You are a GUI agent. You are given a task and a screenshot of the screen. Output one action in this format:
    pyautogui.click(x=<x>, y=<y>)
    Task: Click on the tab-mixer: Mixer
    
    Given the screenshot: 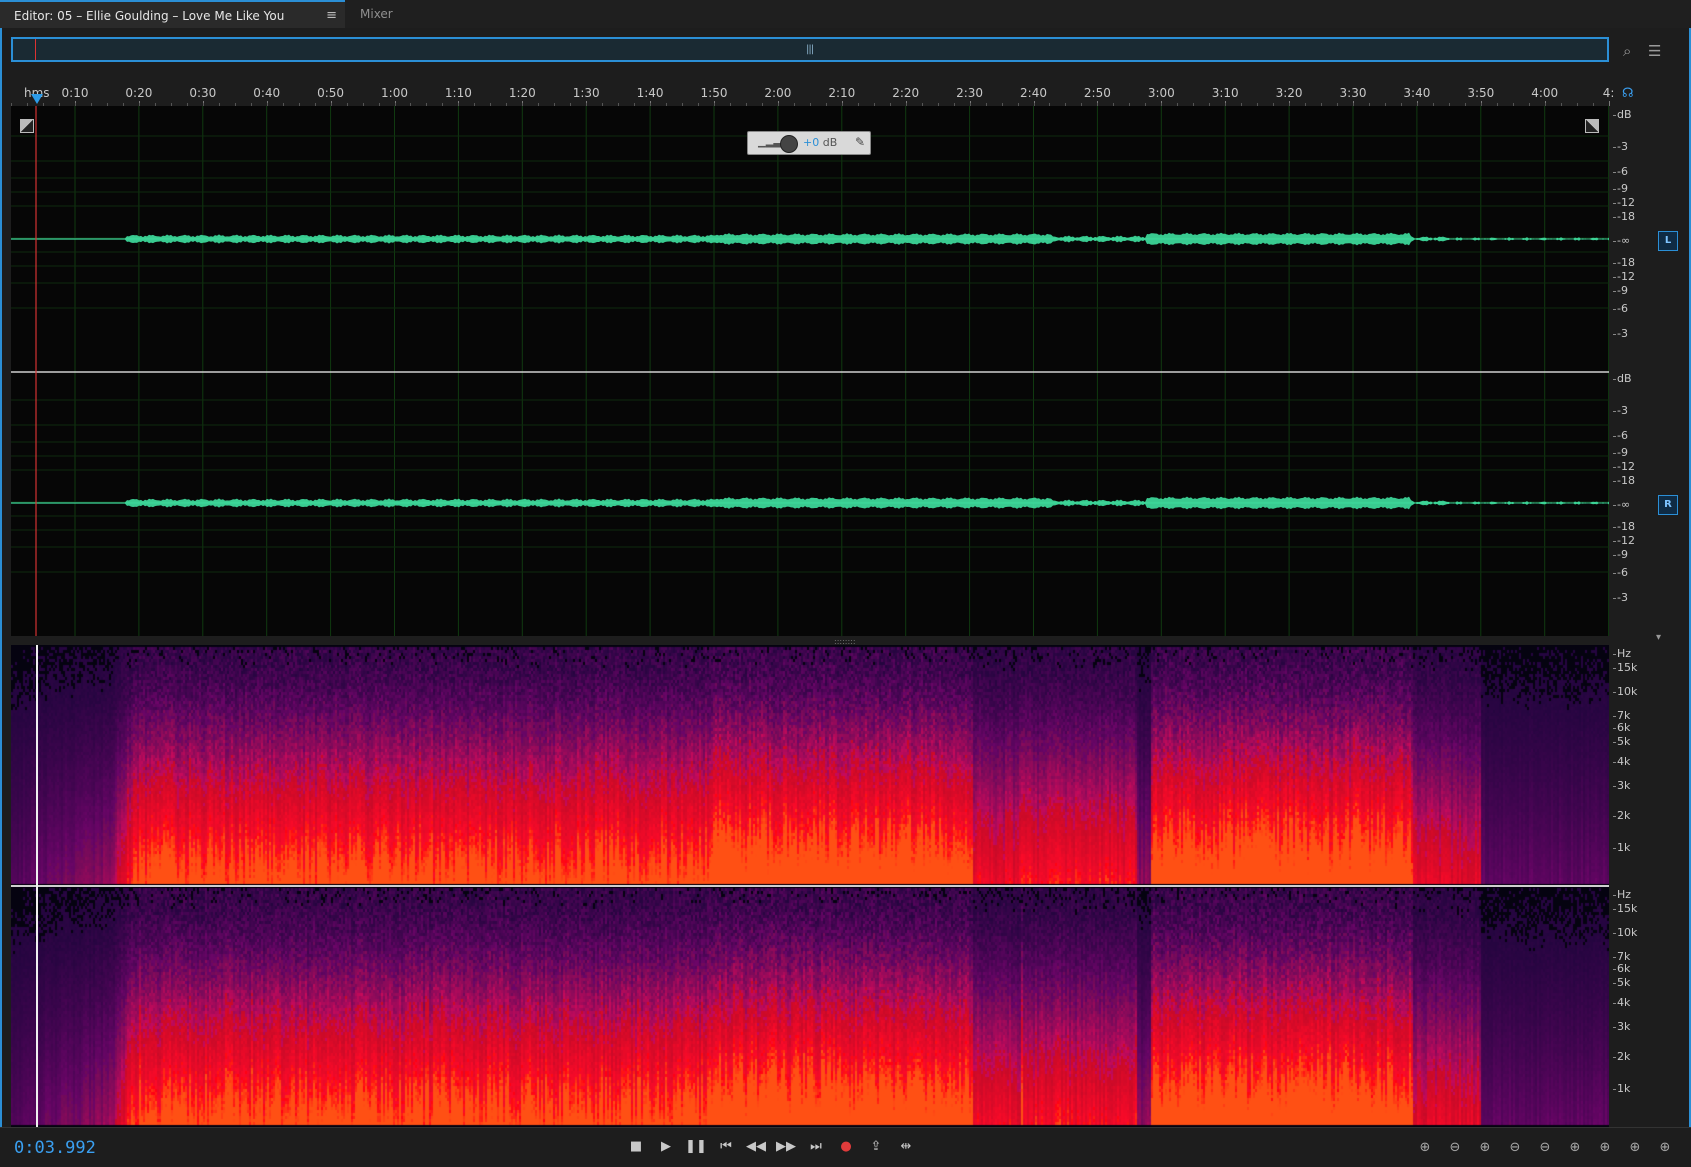 What is the action you would take?
    pyautogui.click(x=391, y=14)
    